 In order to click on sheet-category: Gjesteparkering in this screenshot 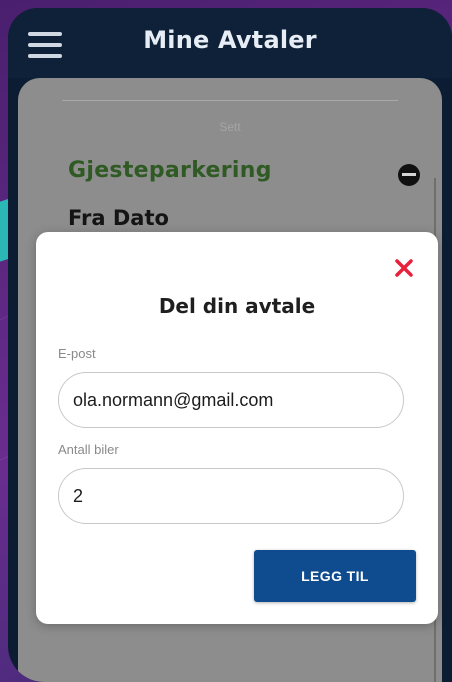, I will do `click(170, 170)`.